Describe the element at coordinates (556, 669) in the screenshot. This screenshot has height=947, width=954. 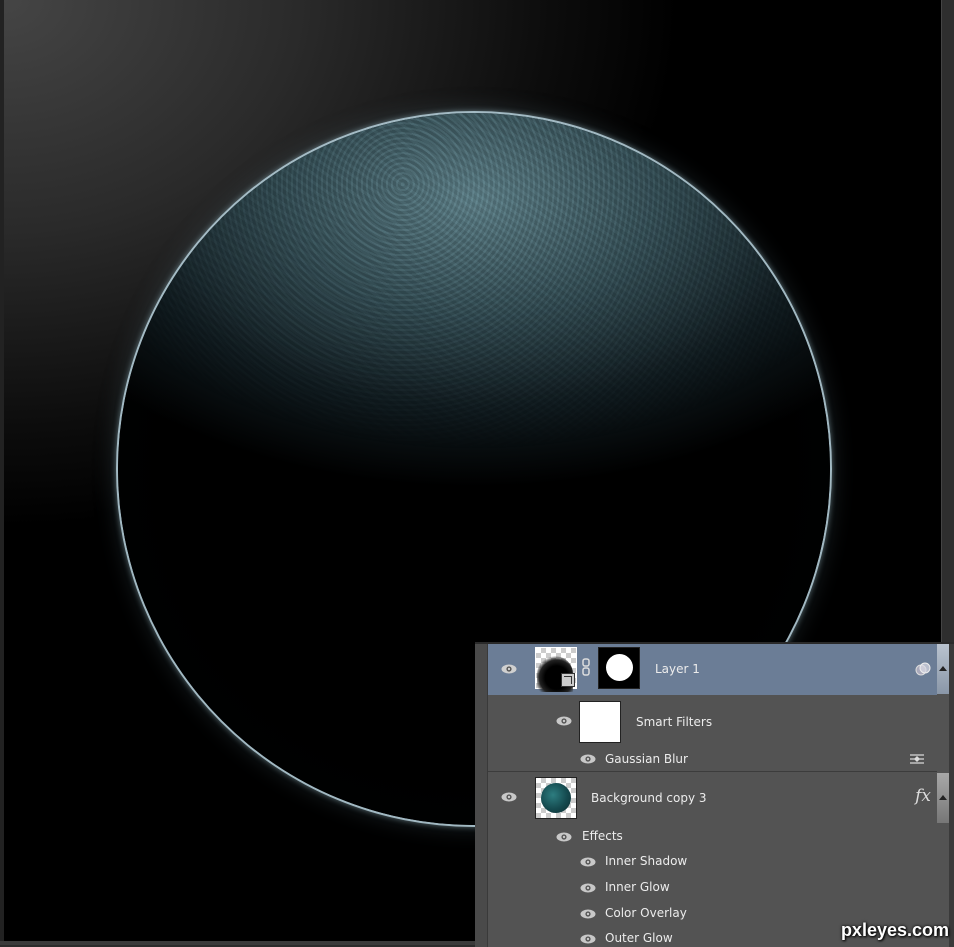
I see `smart-object-thumbnail` at that location.